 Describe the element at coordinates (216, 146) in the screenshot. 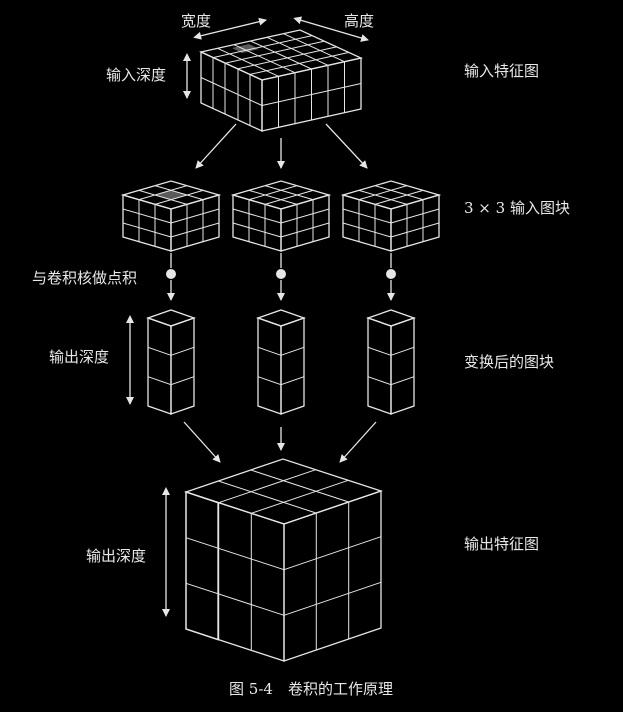

I see `to-patch-1-arrow` at that location.